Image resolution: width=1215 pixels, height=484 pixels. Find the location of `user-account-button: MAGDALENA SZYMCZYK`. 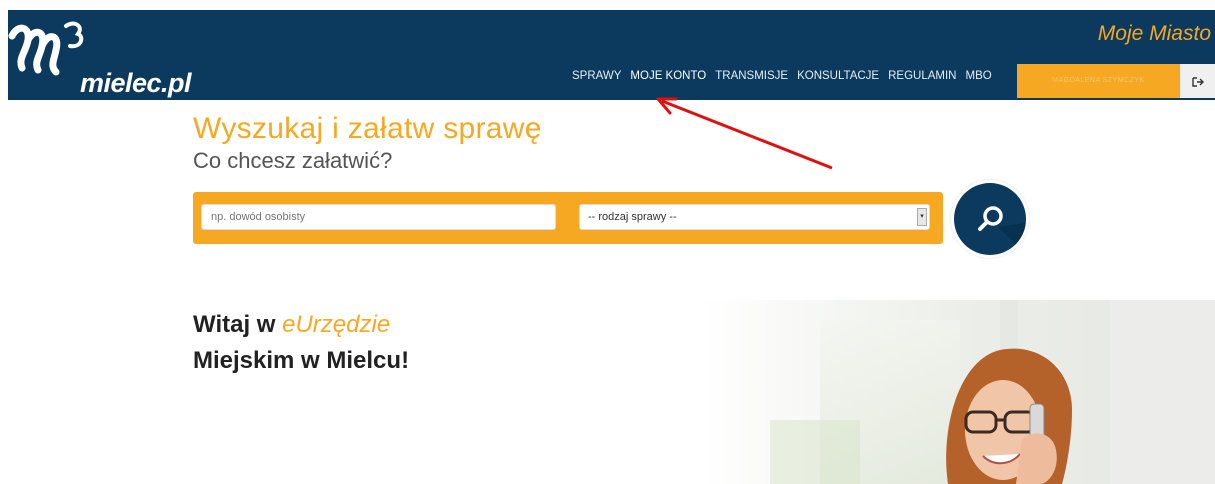

user-account-button: MAGDALENA SZYMCZYK is located at coordinates (1098, 81).